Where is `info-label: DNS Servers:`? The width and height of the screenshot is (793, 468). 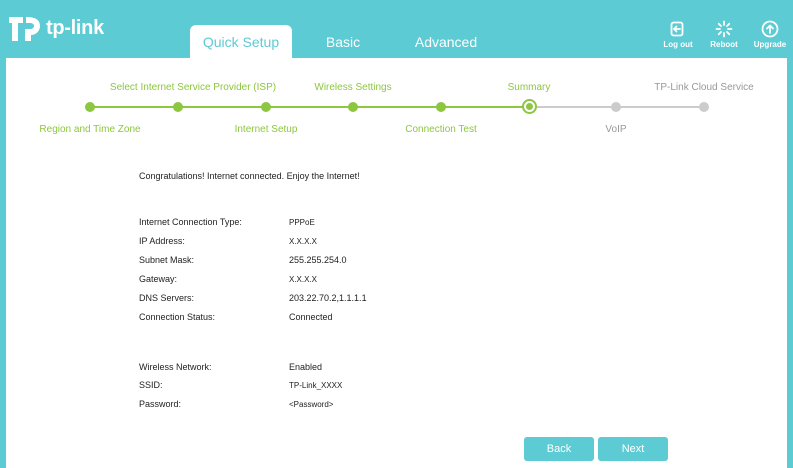
info-label: DNS Servers: is located at coordinates (167, 298).